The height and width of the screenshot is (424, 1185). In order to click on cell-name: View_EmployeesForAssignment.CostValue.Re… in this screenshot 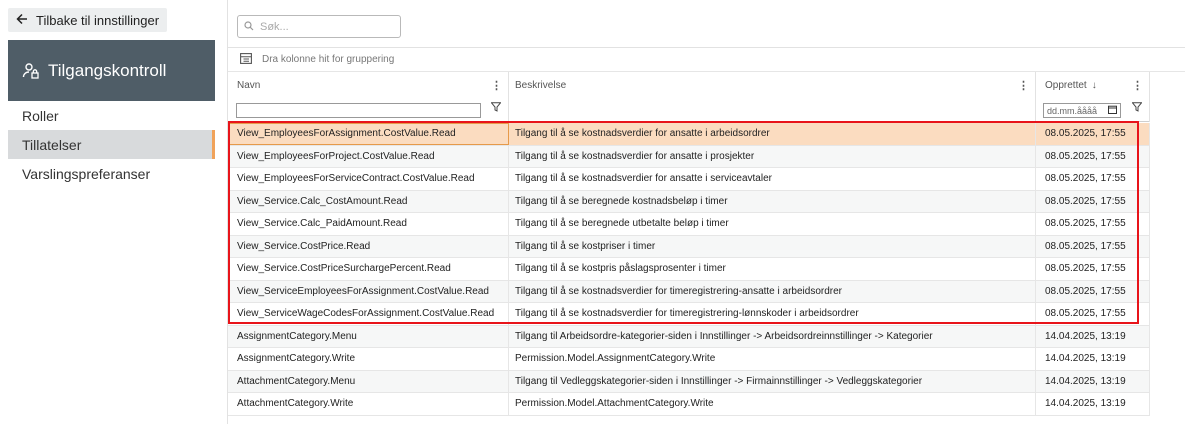, I will do `click(368, 134)`.